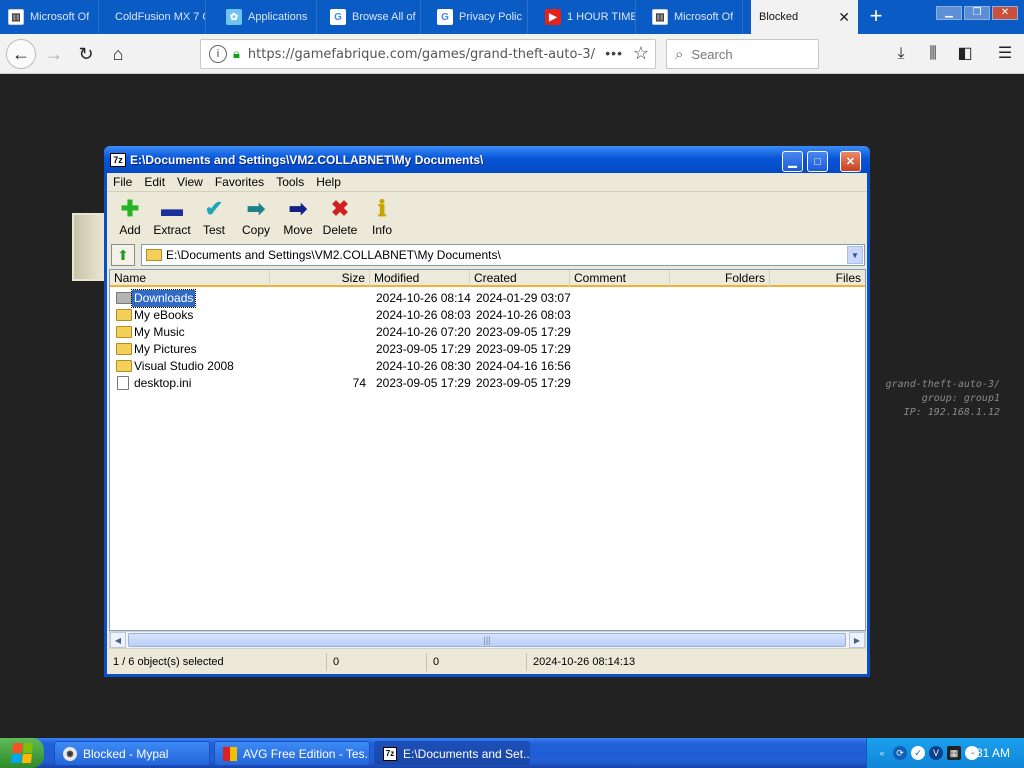 Image resolution: width=1024 pixels, height=768 pixels. Describe the element at coordinates (523, 315) in the screenshot. I see `item-created: 2024-10-26 08:03` at that location.